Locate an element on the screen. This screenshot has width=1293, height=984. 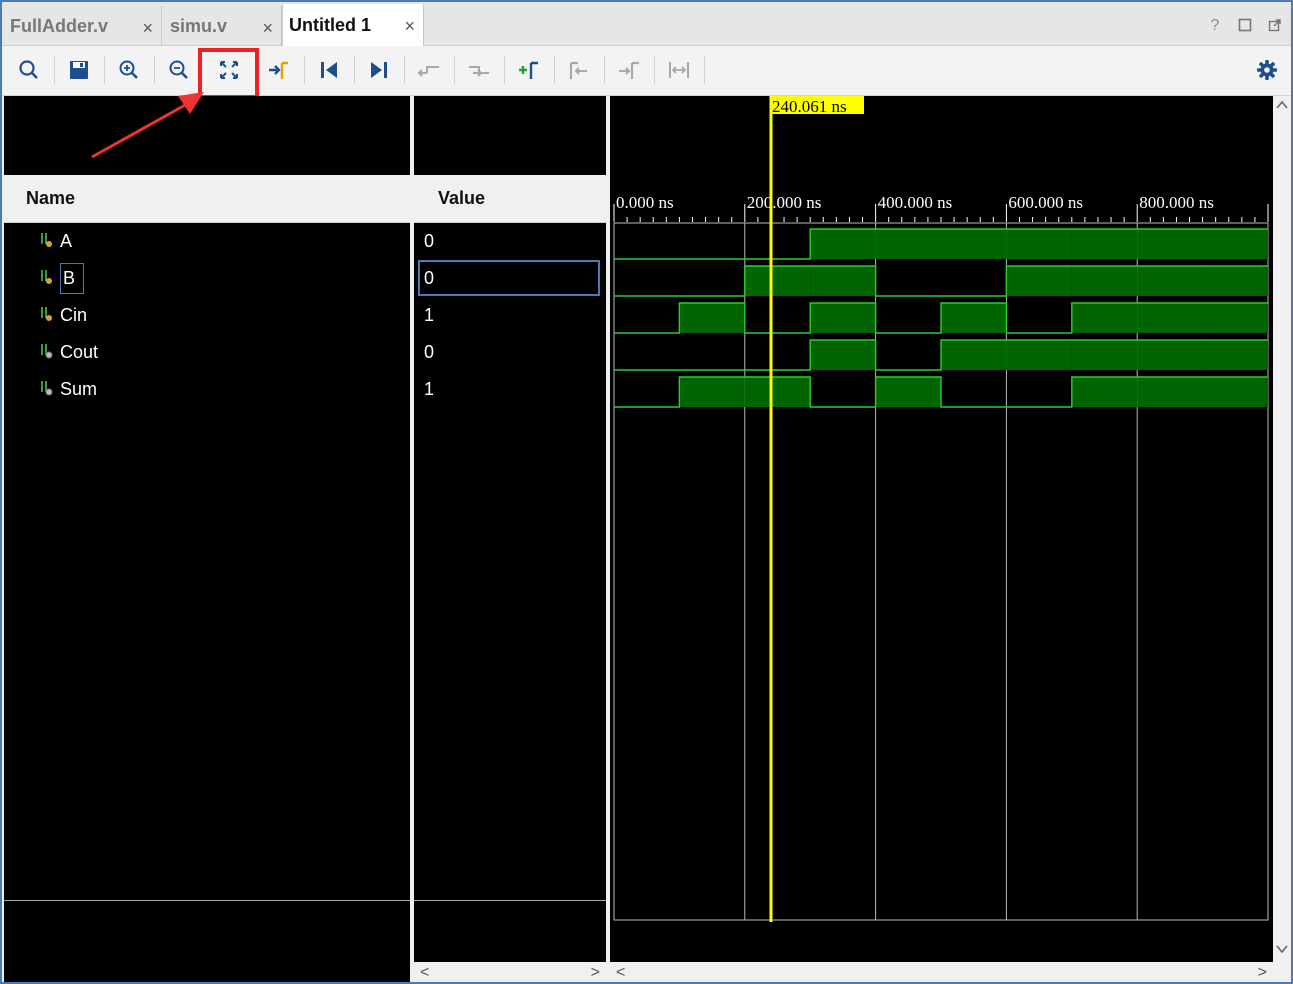
value-header-label: Value is located at coordinates (462, 198).